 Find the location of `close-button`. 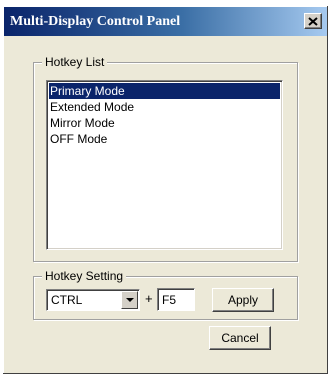

close-button is located at coordinates (313, 21).